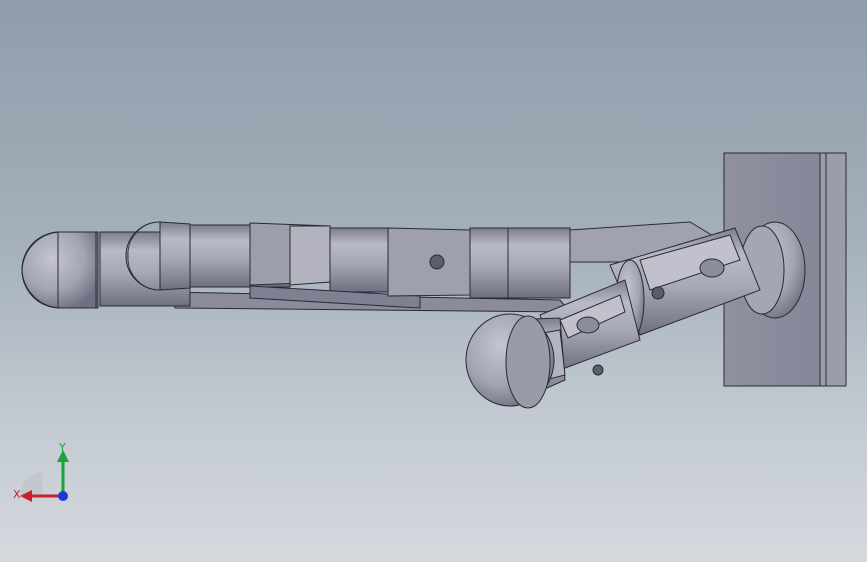 The width and height of the screenshot is (867, 562). I want to click on axis-triad: Y X, so click(41, 471).